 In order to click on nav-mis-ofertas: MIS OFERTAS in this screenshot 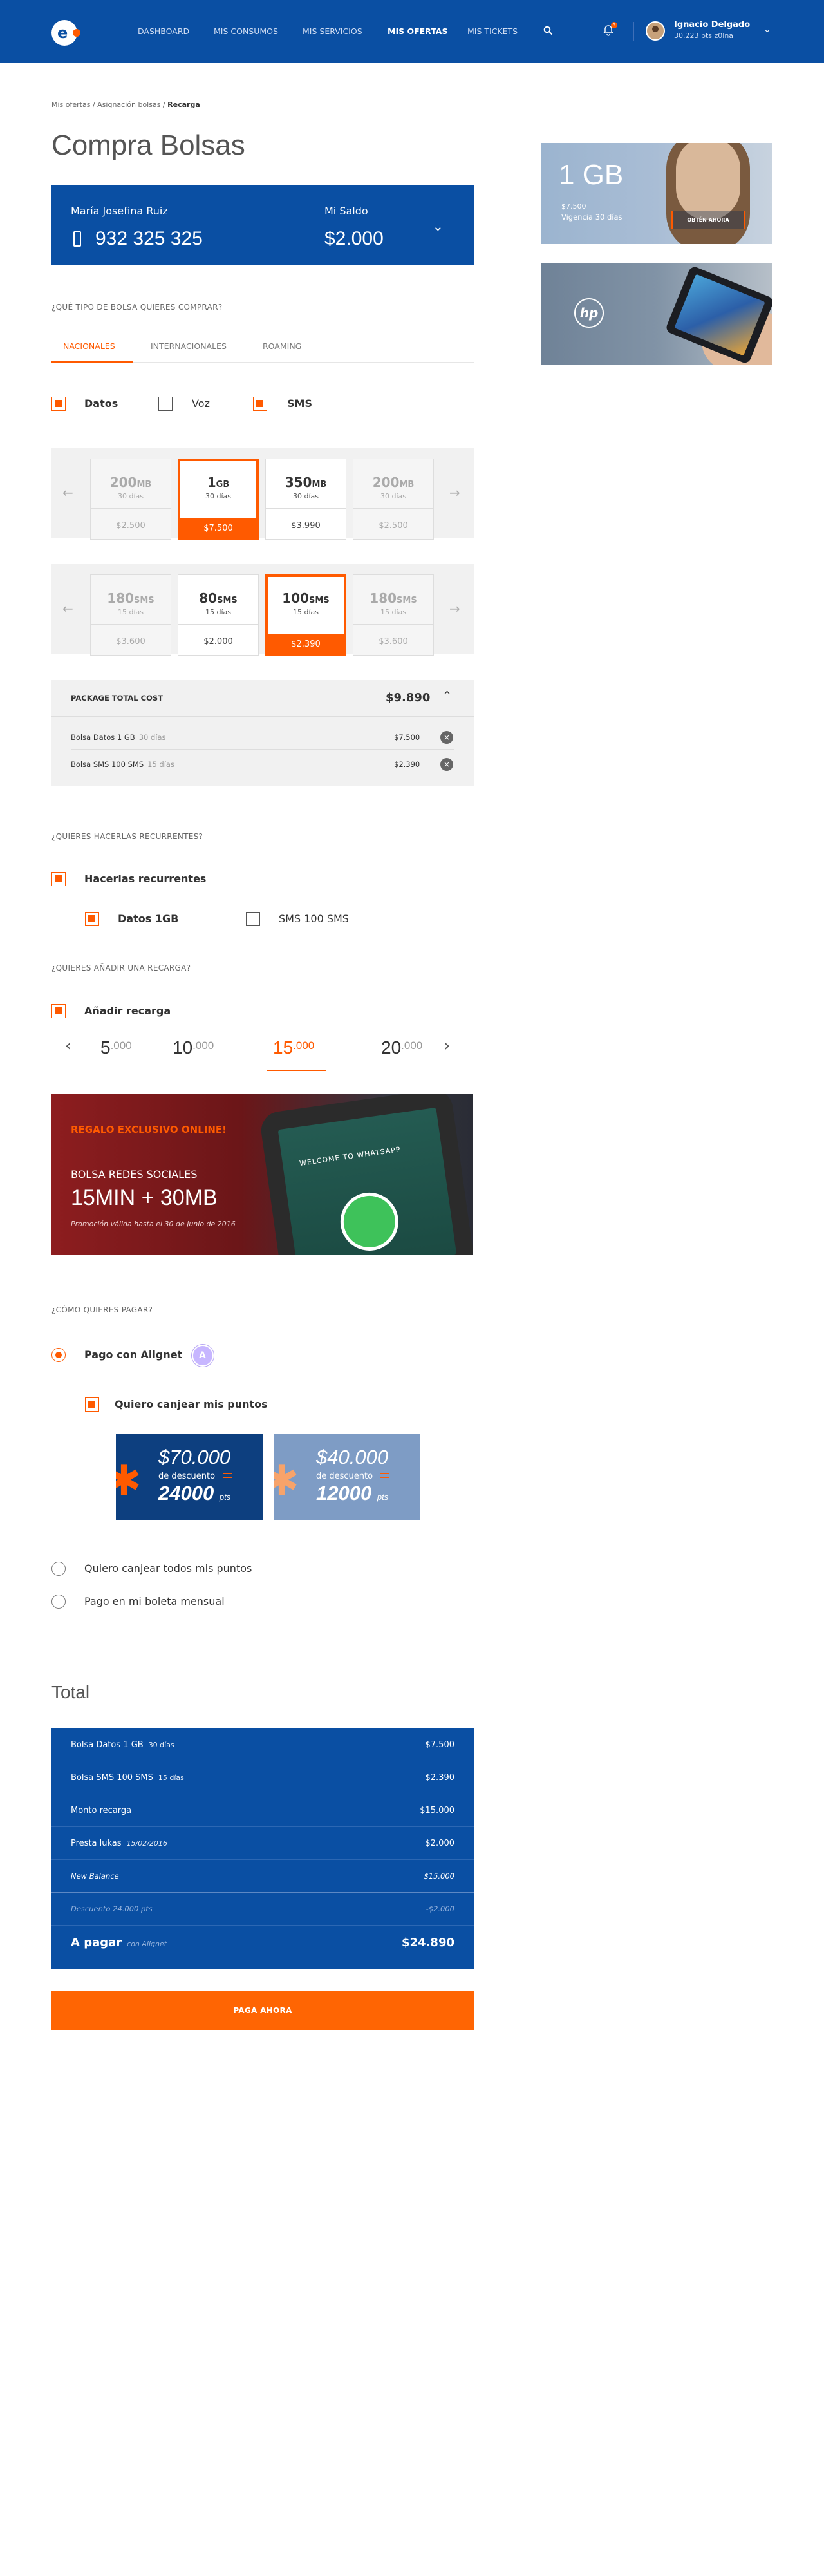, I will do `click(418, 31)`.